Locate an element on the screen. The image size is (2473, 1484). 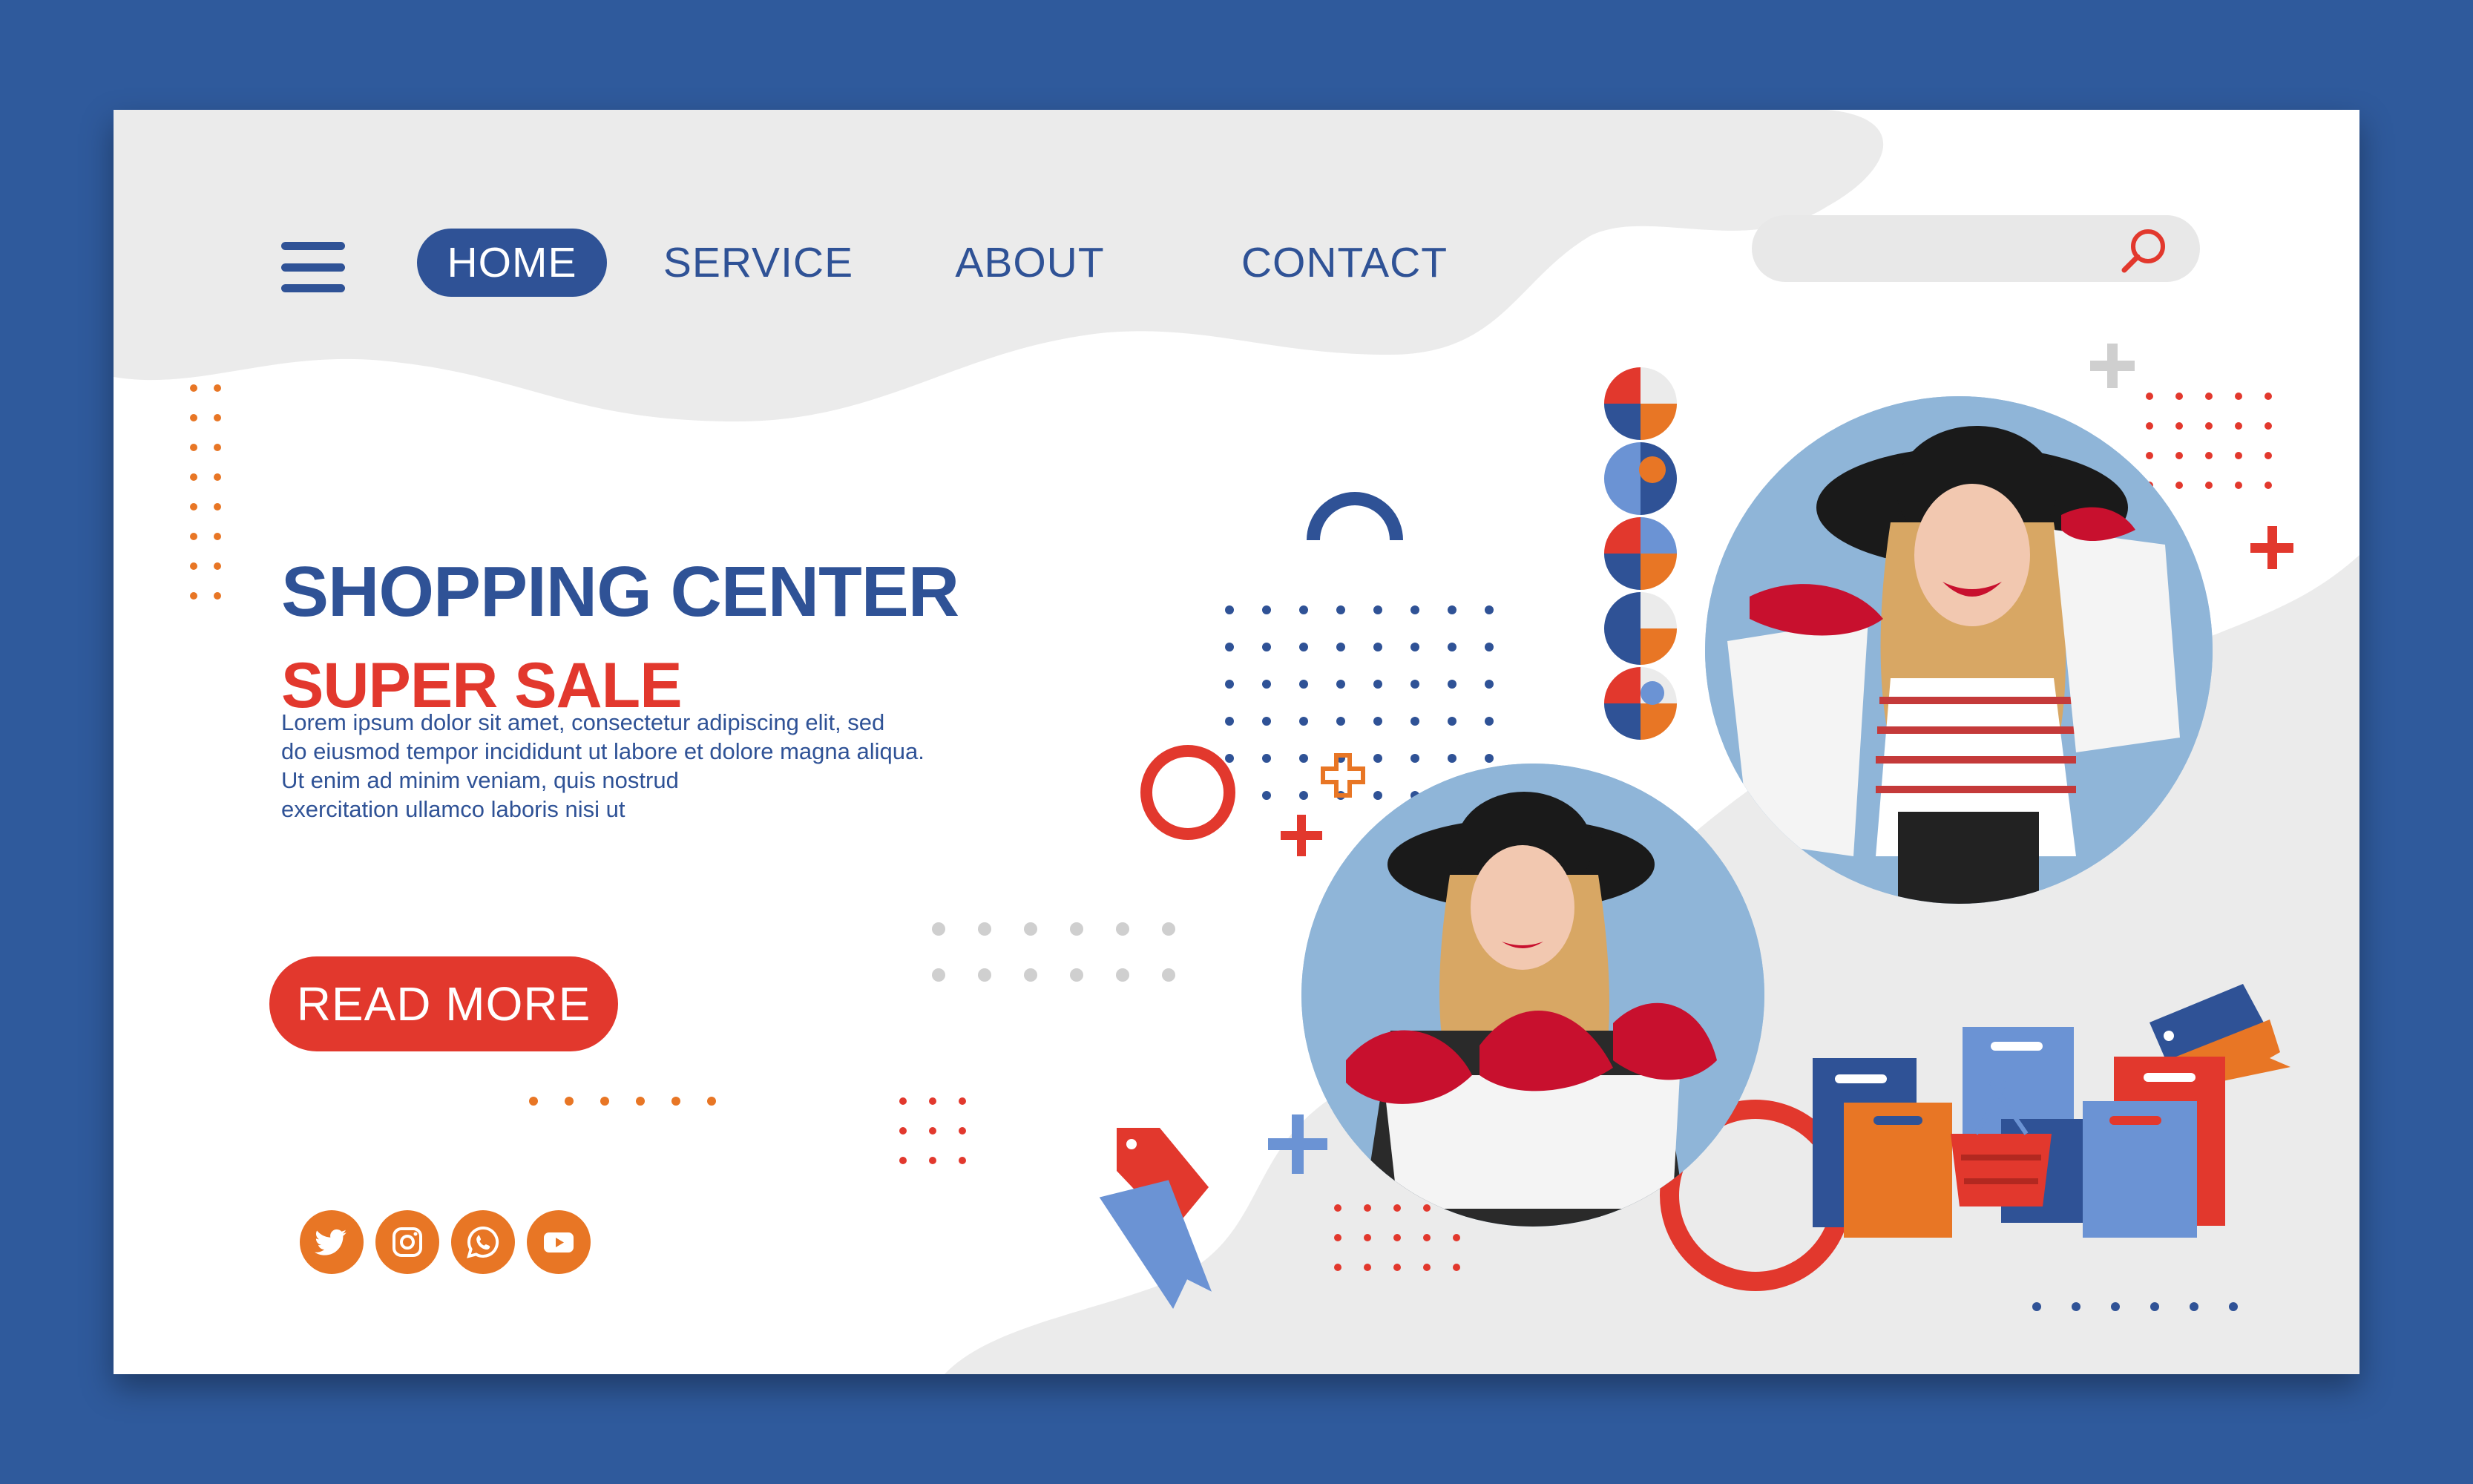
red-dots-top-right is located at coordinates (2209, 441).